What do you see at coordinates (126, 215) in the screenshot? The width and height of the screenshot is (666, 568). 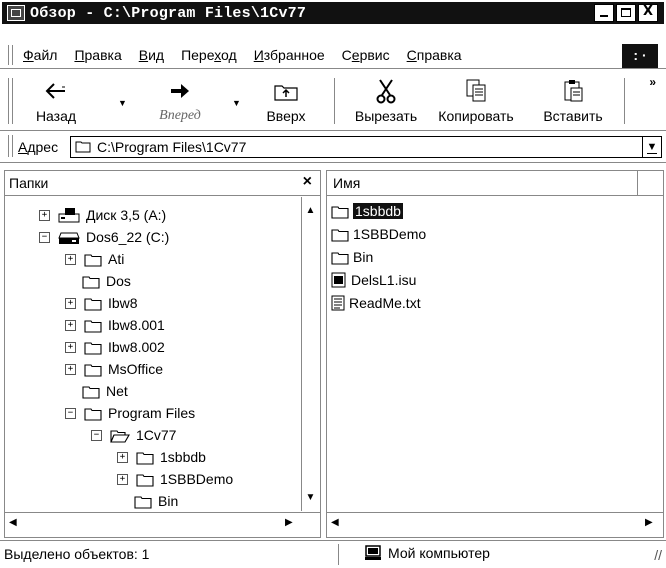 I see `tree-item-label: Диск 3,5 (A:)` at bounding box center [126, 215].